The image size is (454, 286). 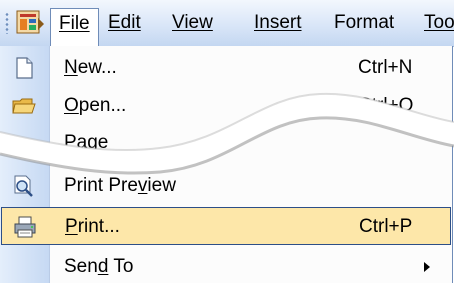 I want to click on office-app-icon, so click(x=30, y=23).